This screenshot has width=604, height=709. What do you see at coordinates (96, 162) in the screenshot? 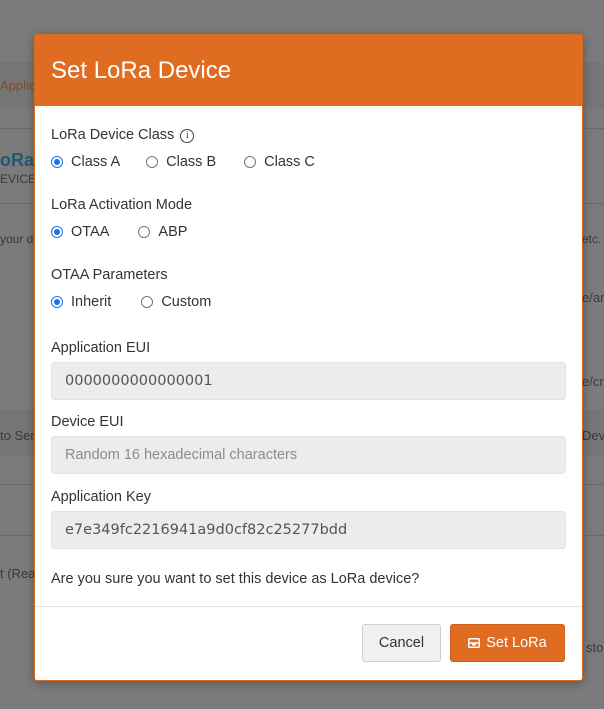
I see `radio-label: Class A` at bounding box center [96, 162].